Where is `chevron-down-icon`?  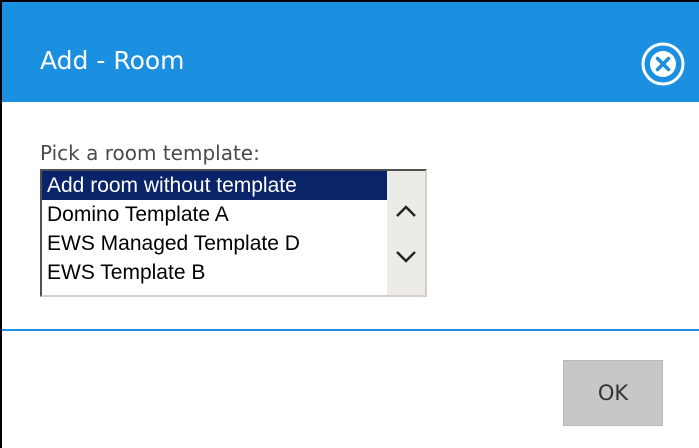 chevron-down-icon is located at coordinates (406, 257).